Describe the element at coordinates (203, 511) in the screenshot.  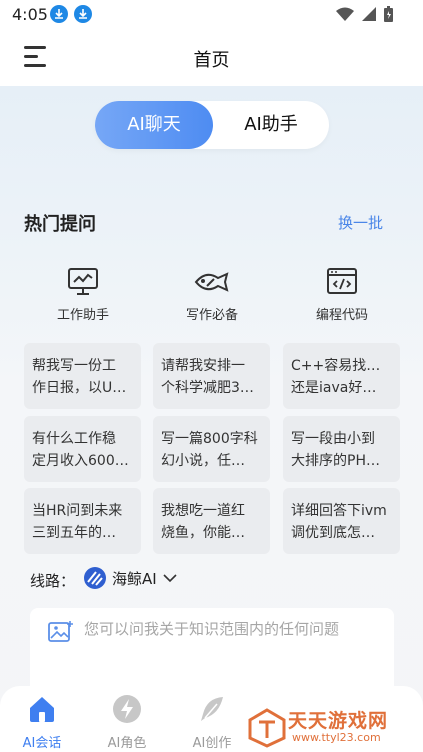
I see `card-line: 我想吃一道红` at that location.